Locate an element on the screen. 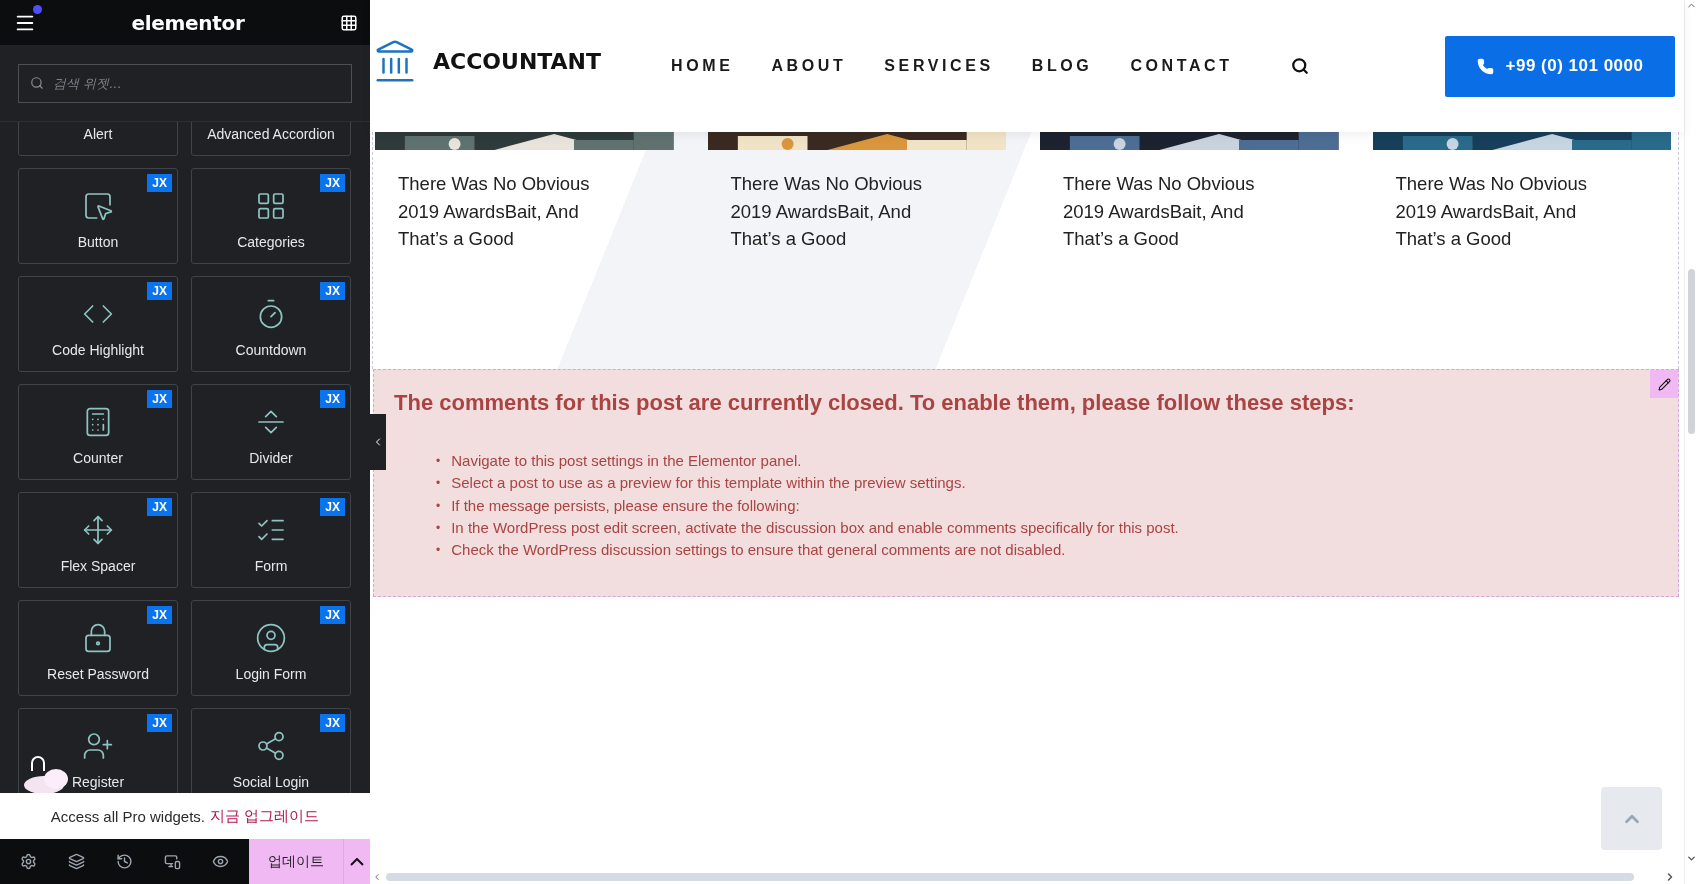  user-plus-icon is located at coordinates (98, 746).